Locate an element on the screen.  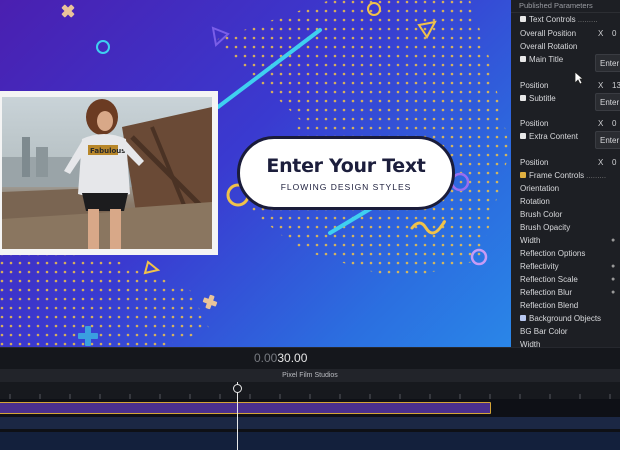
param-label: Reflection Blur is located at coordinates (546, 292).